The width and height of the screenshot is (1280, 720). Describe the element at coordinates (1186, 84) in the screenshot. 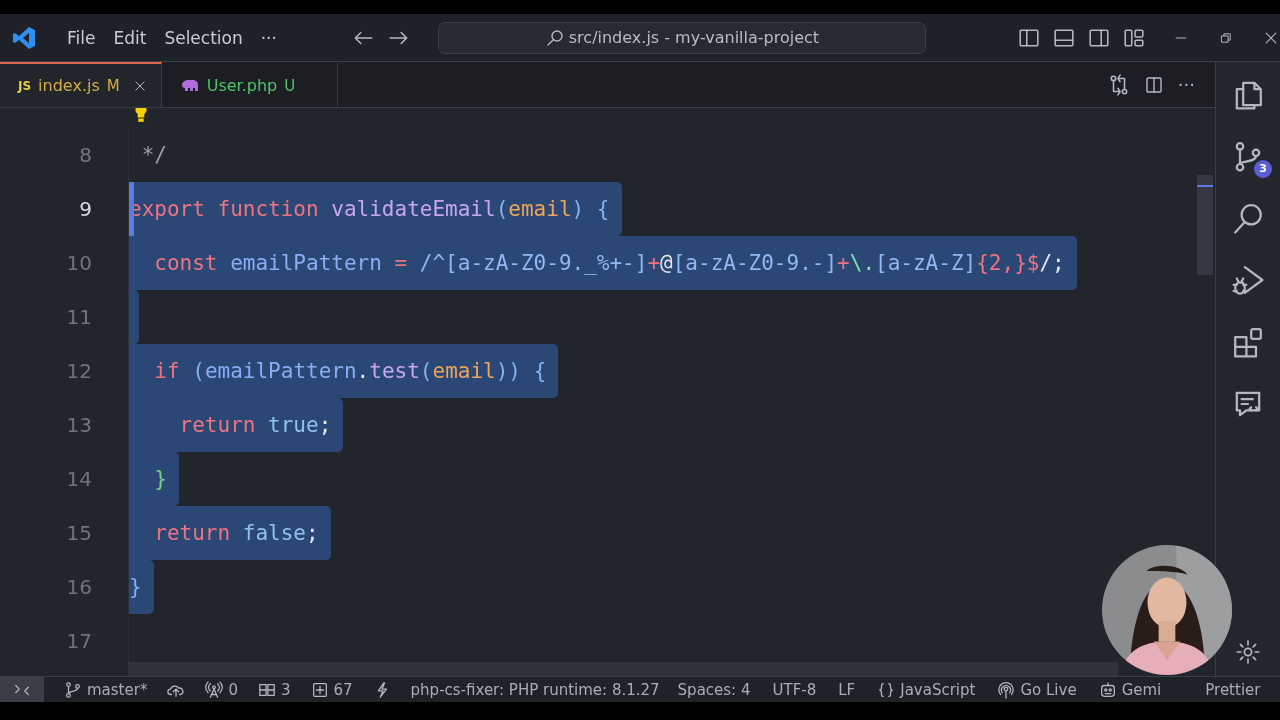

I see `more-actions-button: ···` at that location.